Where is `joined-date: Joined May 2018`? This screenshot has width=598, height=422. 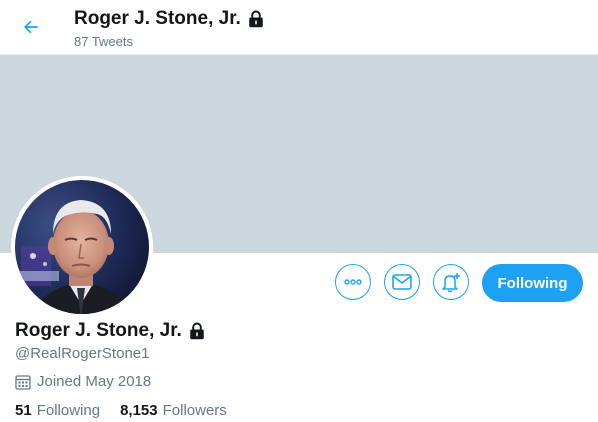 joined-date: Joined May 2018 is located at coordinates (83, 381).